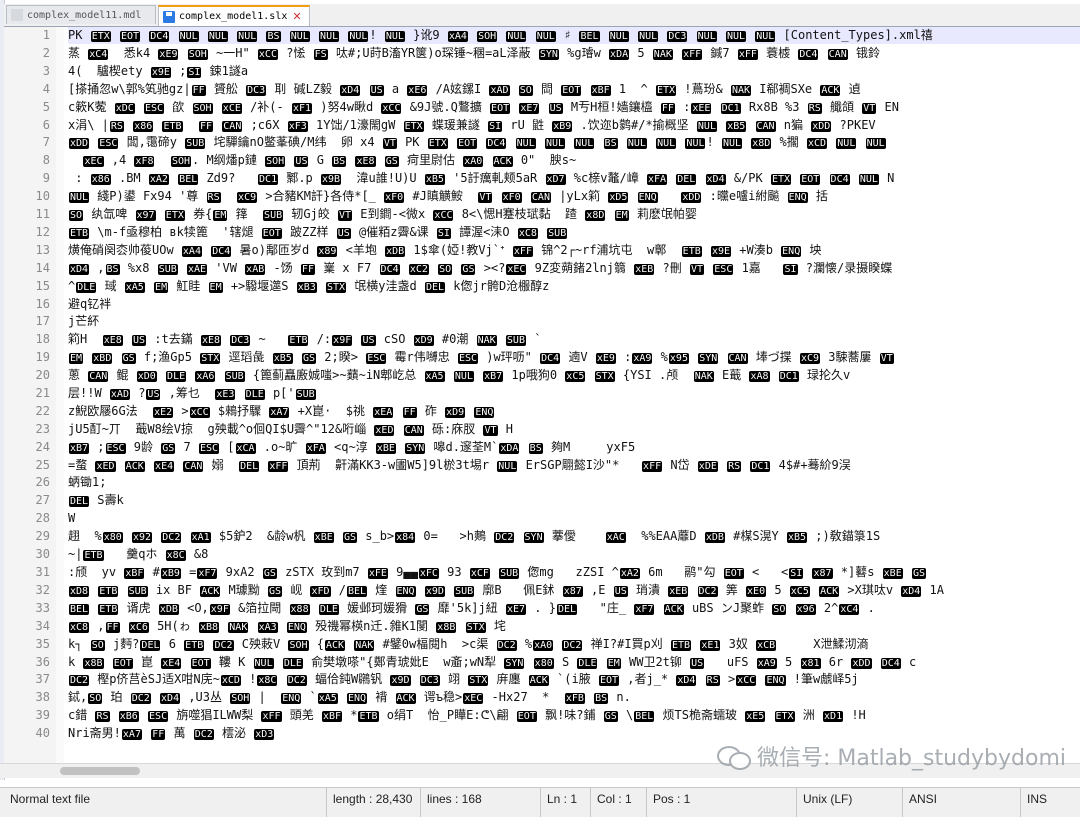  Describe the element at coordinates (60, 395) in the screenshot. I see `fold-margin` at that location.